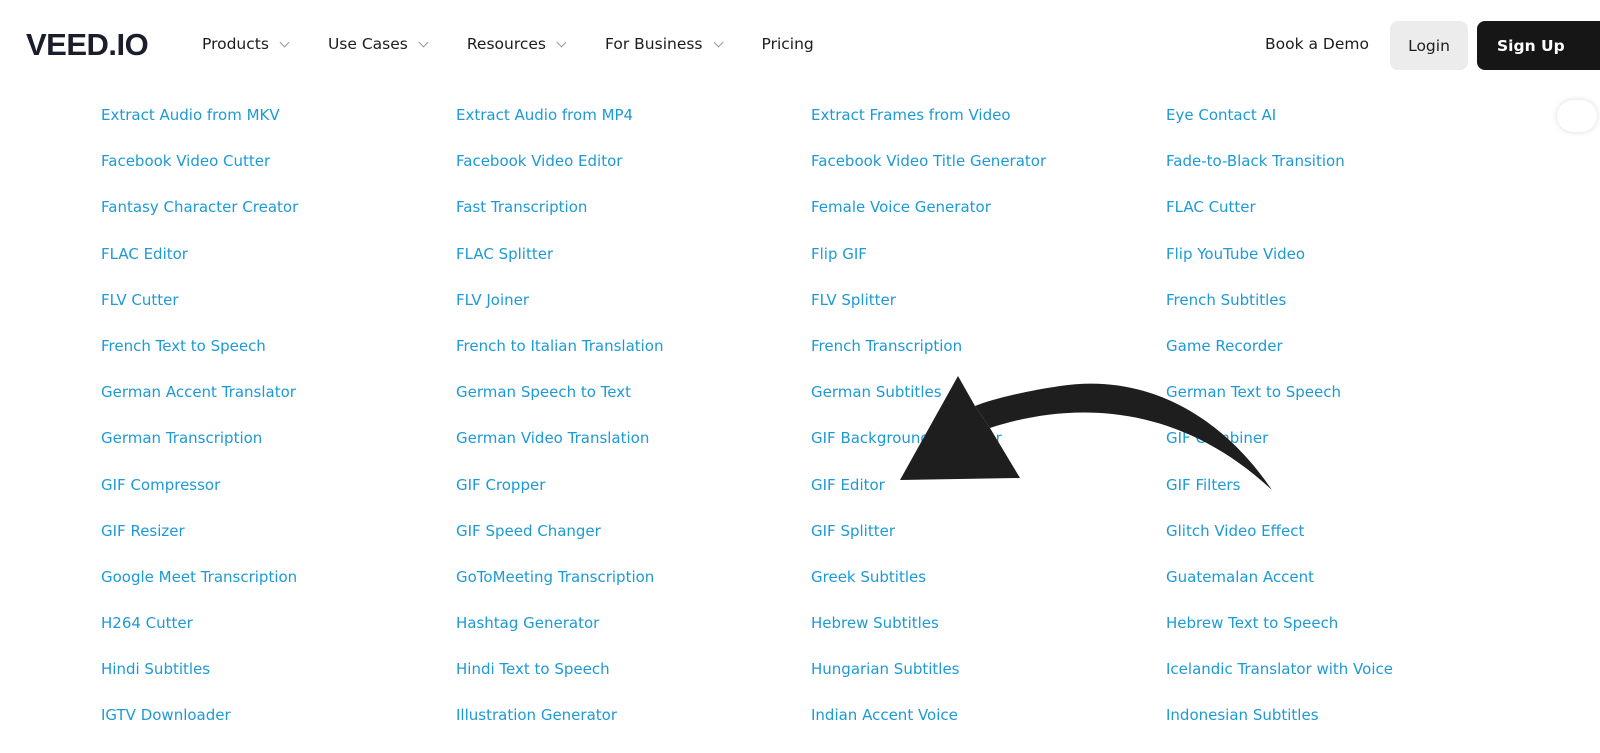 The width and height of the screenshot is (1600, 753). Describe the element at coordinates (988, 314) in the screenshot. I see `tool-link: FLV Splitter` at that location.